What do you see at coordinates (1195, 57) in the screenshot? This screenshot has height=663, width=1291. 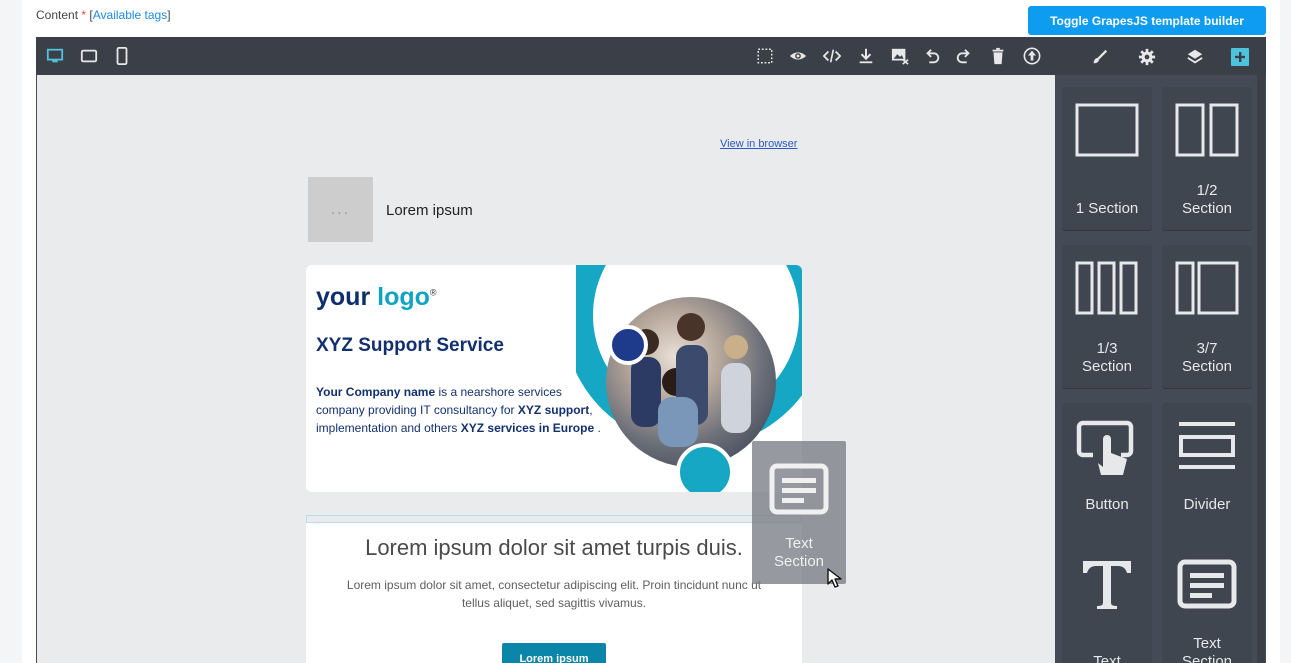 I see `layers-icon` at bounding box center [1195, 57].